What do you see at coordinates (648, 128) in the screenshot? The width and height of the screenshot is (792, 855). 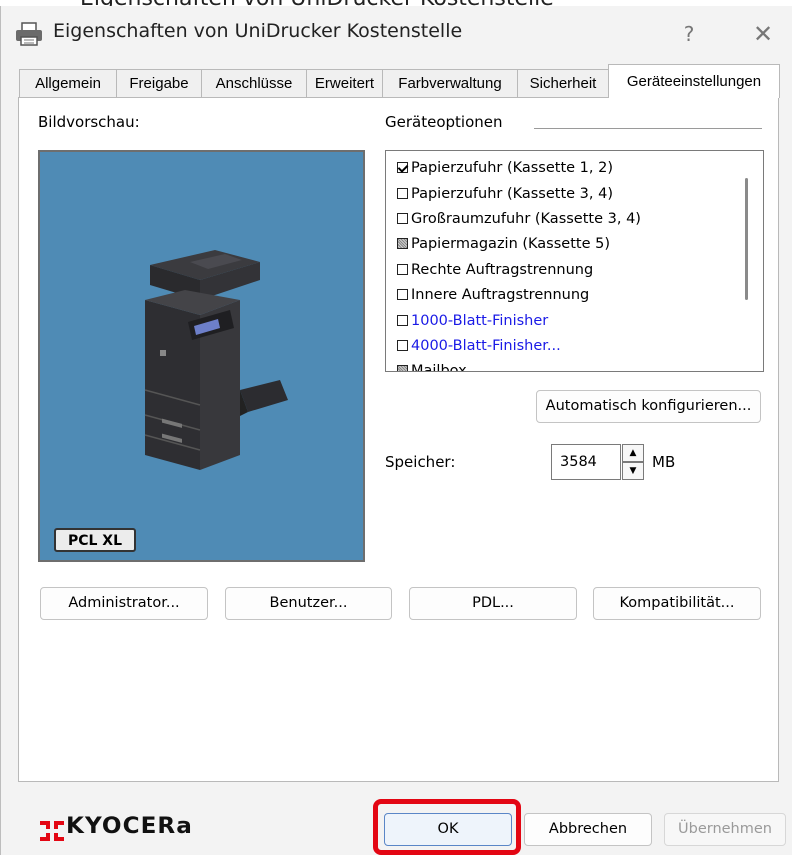 I see `group-divider` at bounding box center [648, 128].